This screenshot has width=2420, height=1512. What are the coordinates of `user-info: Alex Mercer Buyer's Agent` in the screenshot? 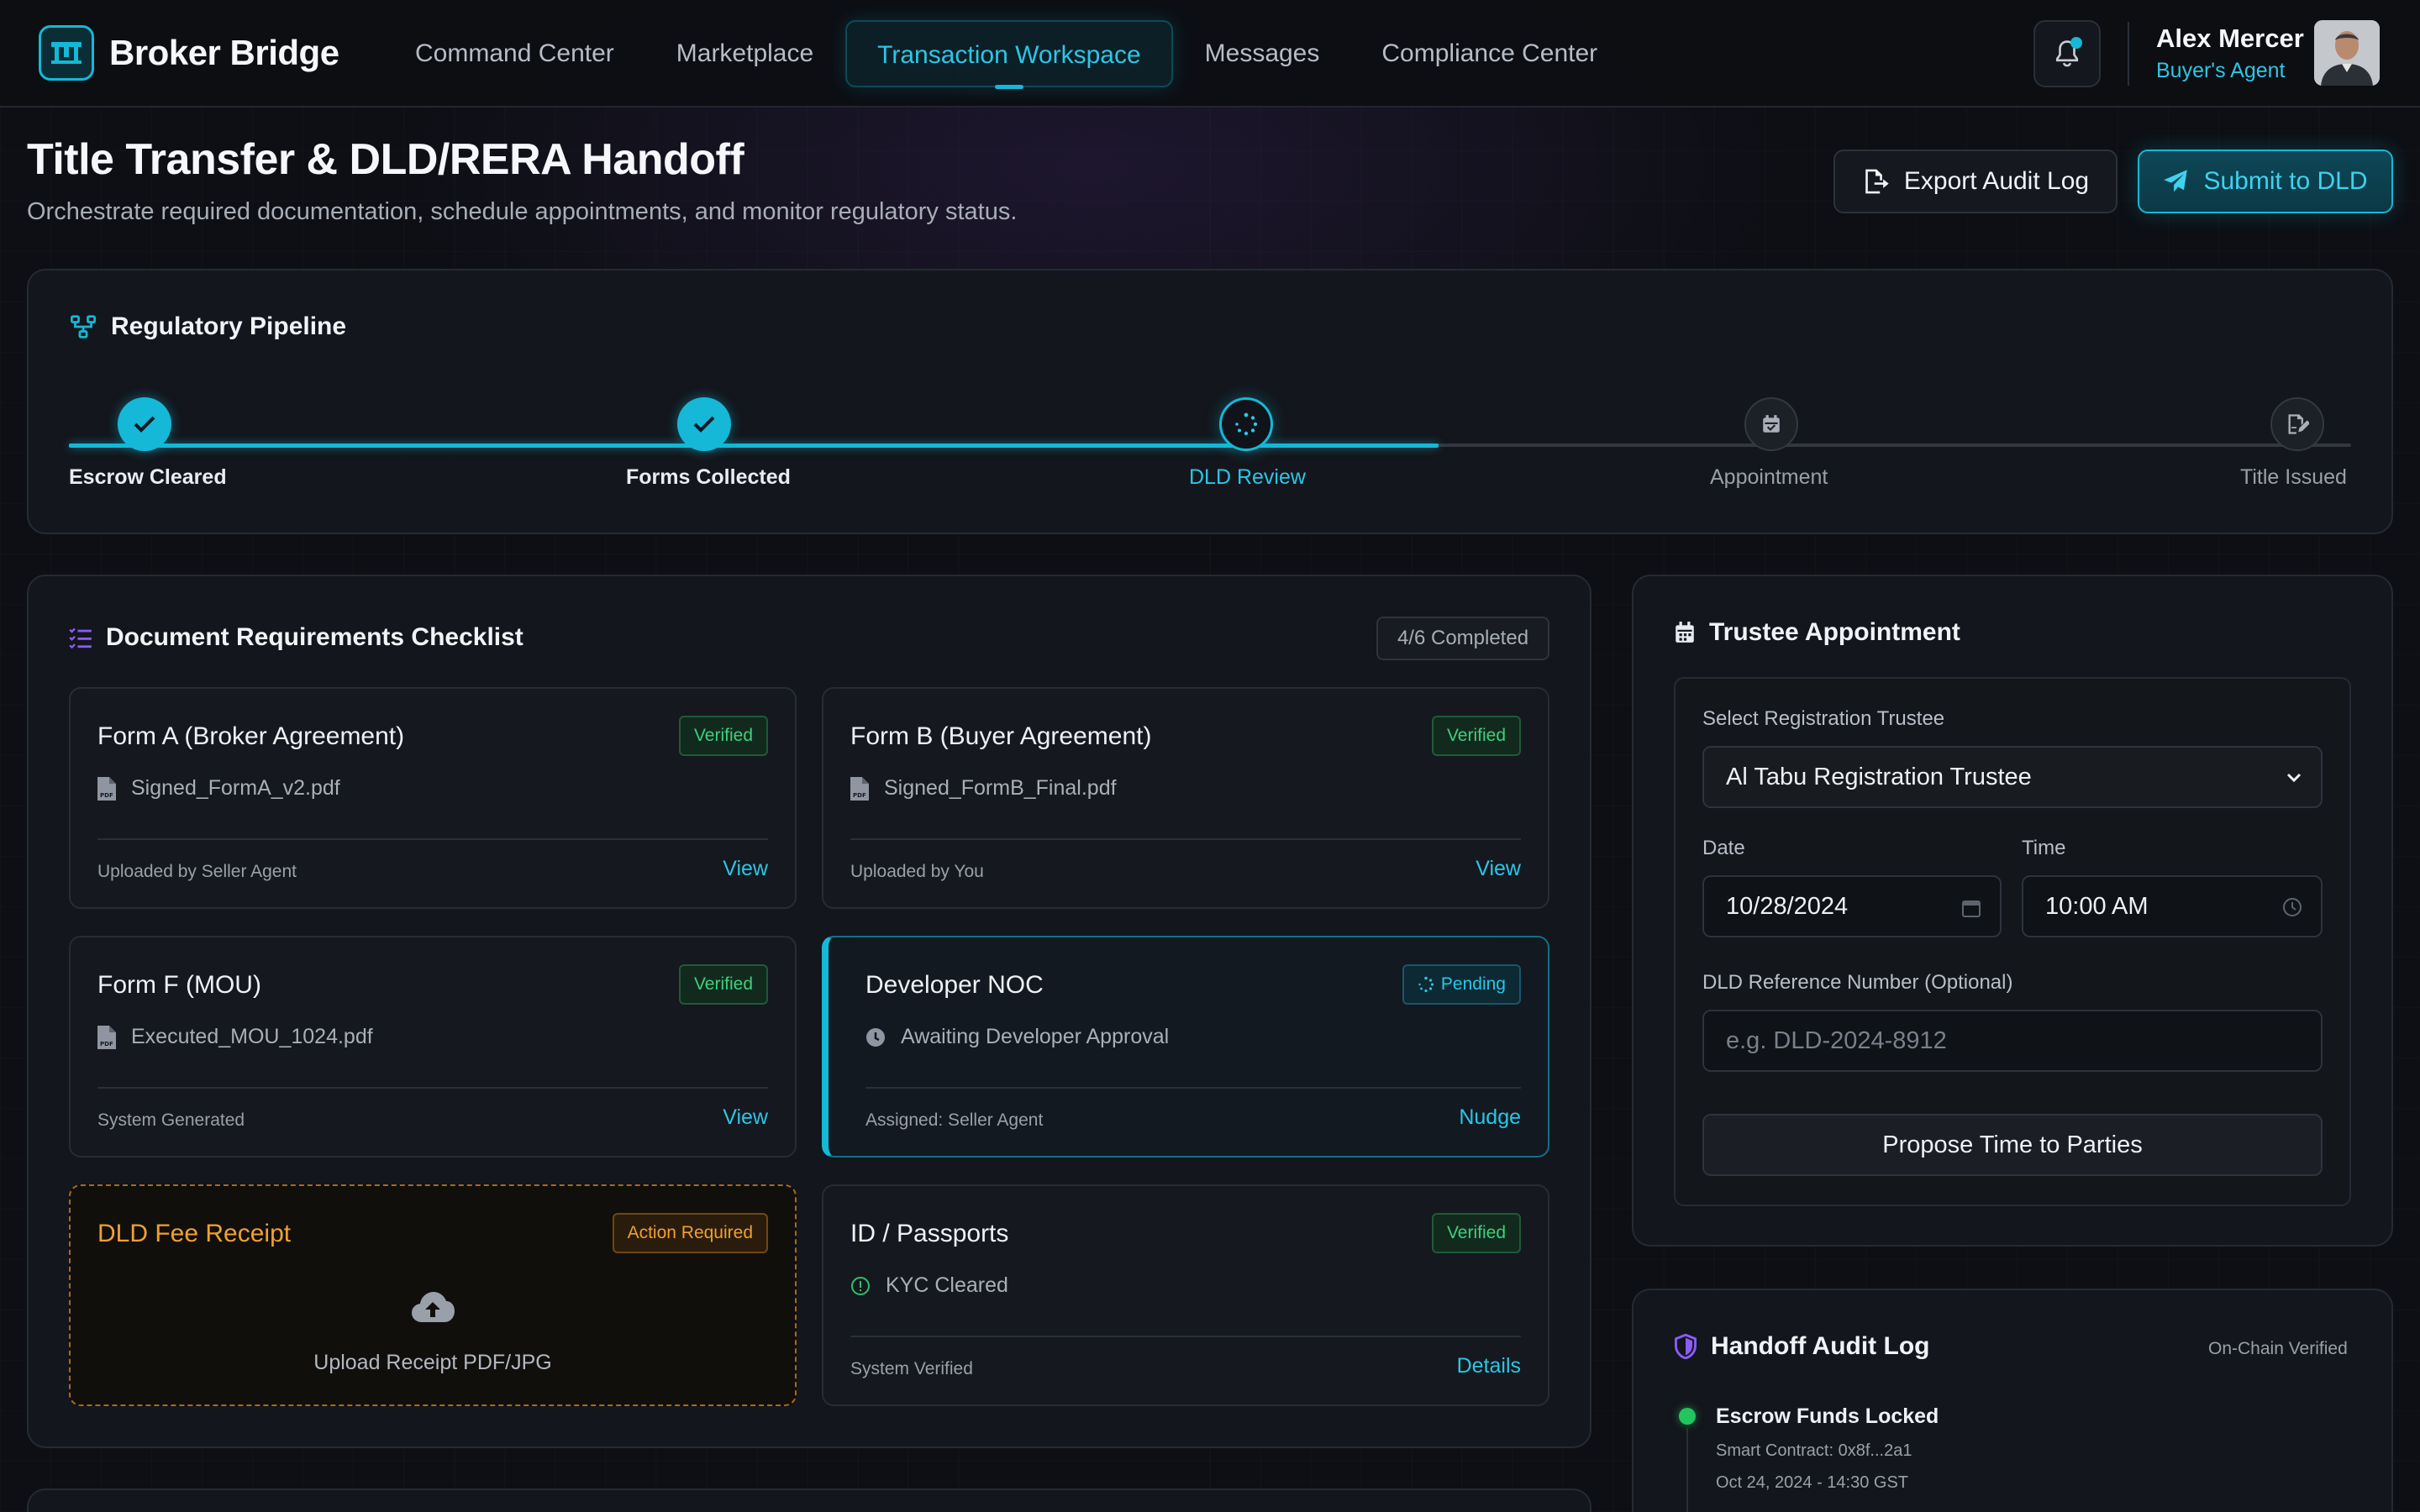 It's located at (2230, 53).